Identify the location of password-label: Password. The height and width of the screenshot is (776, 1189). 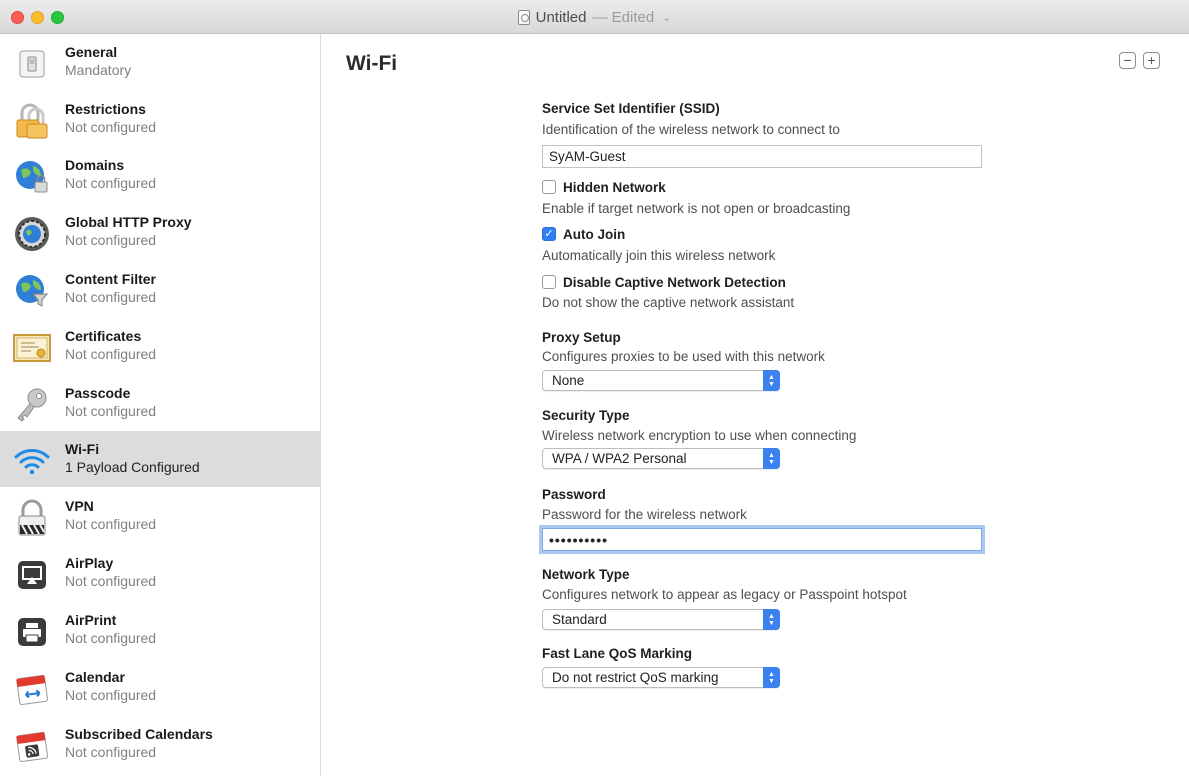
(574, 494).